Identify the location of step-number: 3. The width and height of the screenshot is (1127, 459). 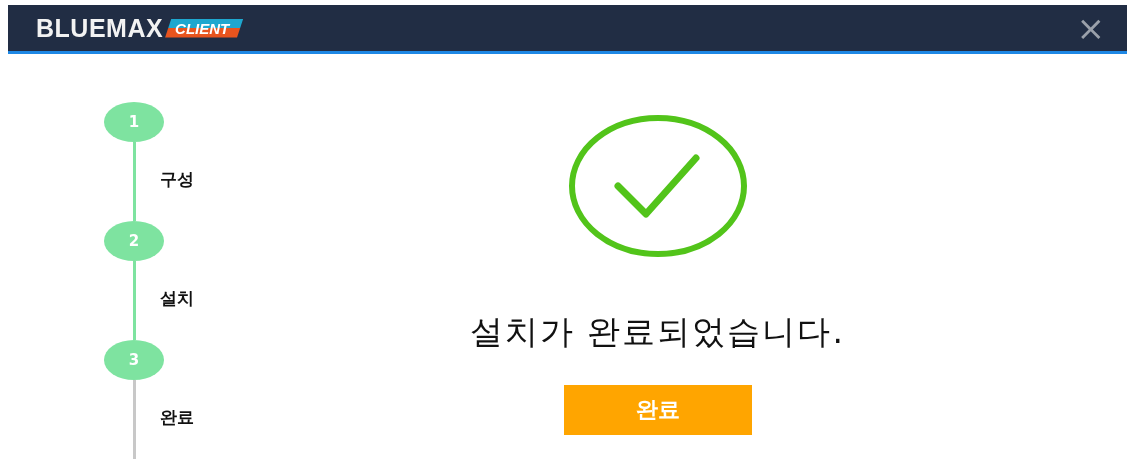
(134, 360).